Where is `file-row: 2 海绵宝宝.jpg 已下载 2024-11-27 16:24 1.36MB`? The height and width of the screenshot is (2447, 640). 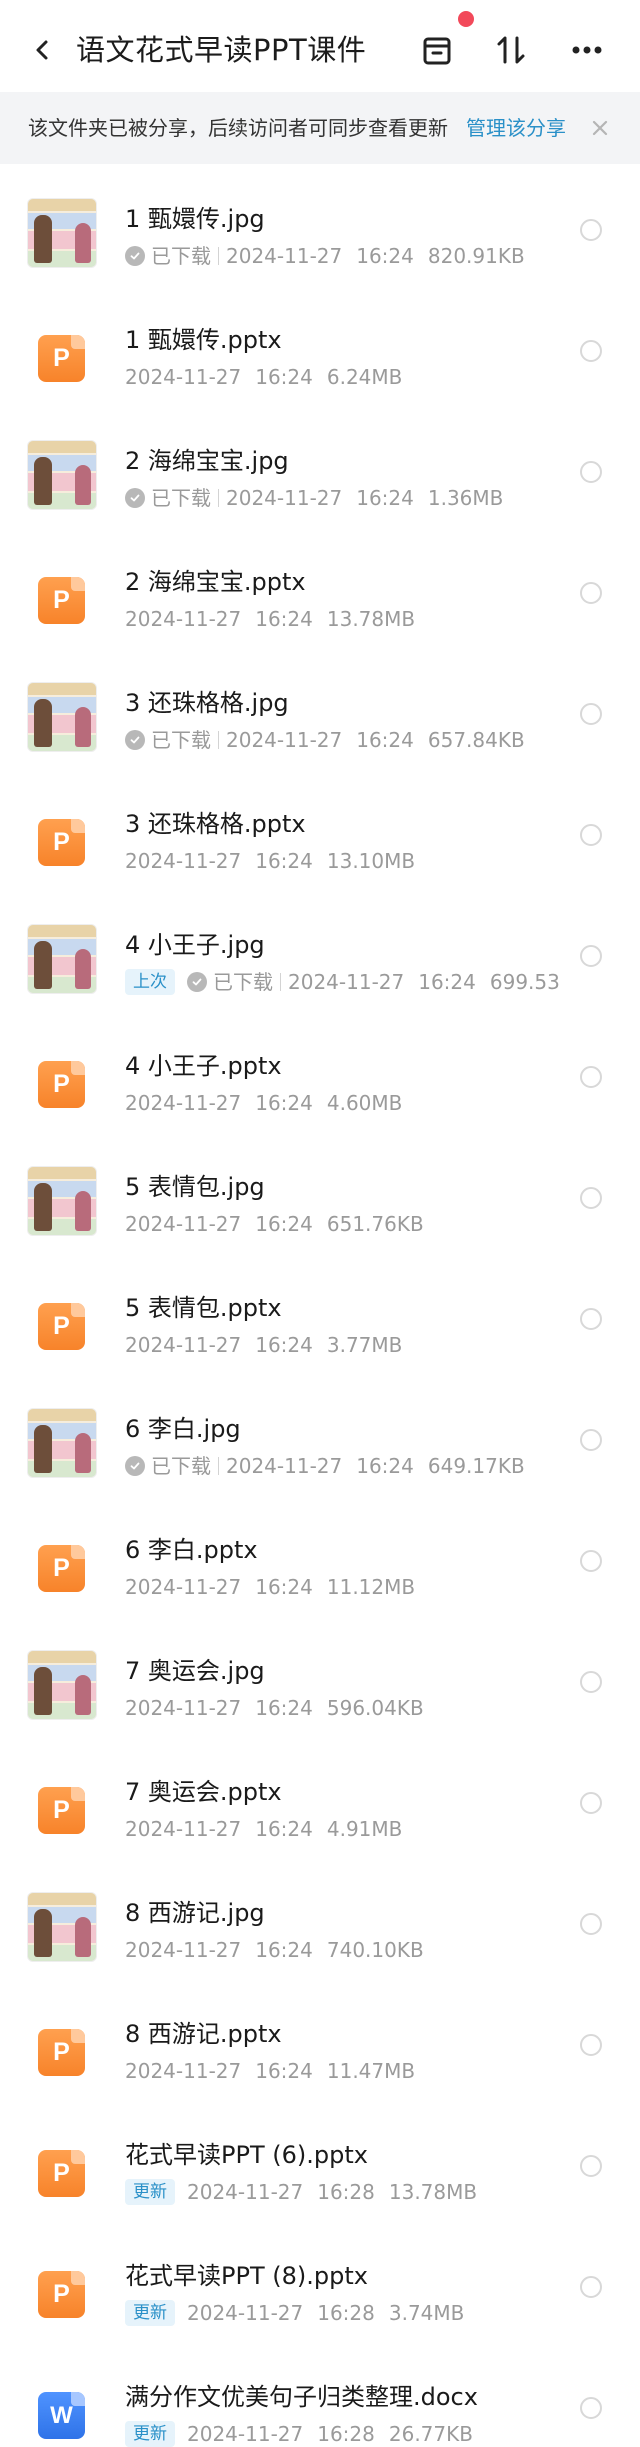
file-row: 2 海绵宝宝.jpg 已下载 2024-11-27 16:24 1.36MB is located at coordinates (320, 466).